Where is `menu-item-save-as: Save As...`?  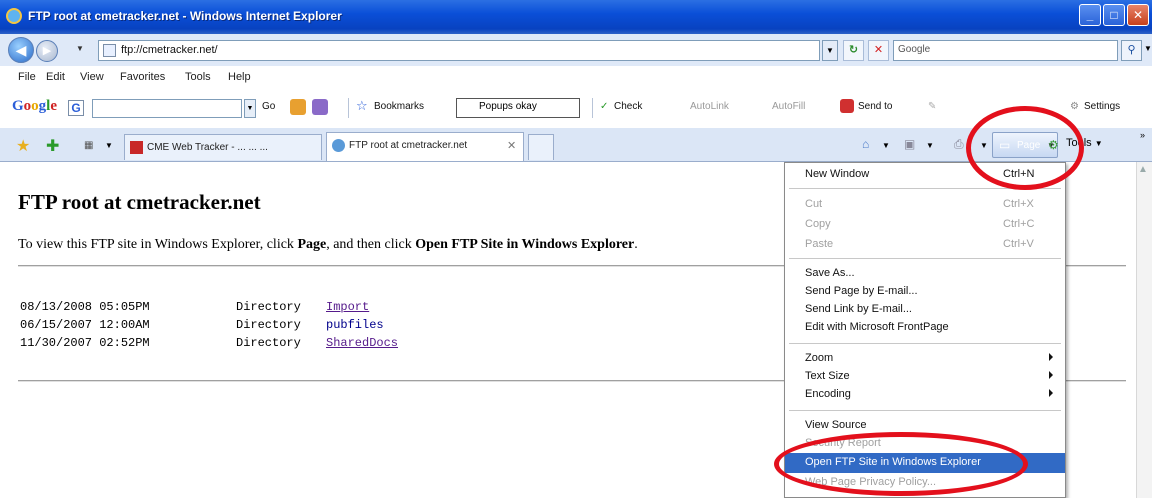
menu-item-save-as: Save As... is located at coordinates (925, 274).